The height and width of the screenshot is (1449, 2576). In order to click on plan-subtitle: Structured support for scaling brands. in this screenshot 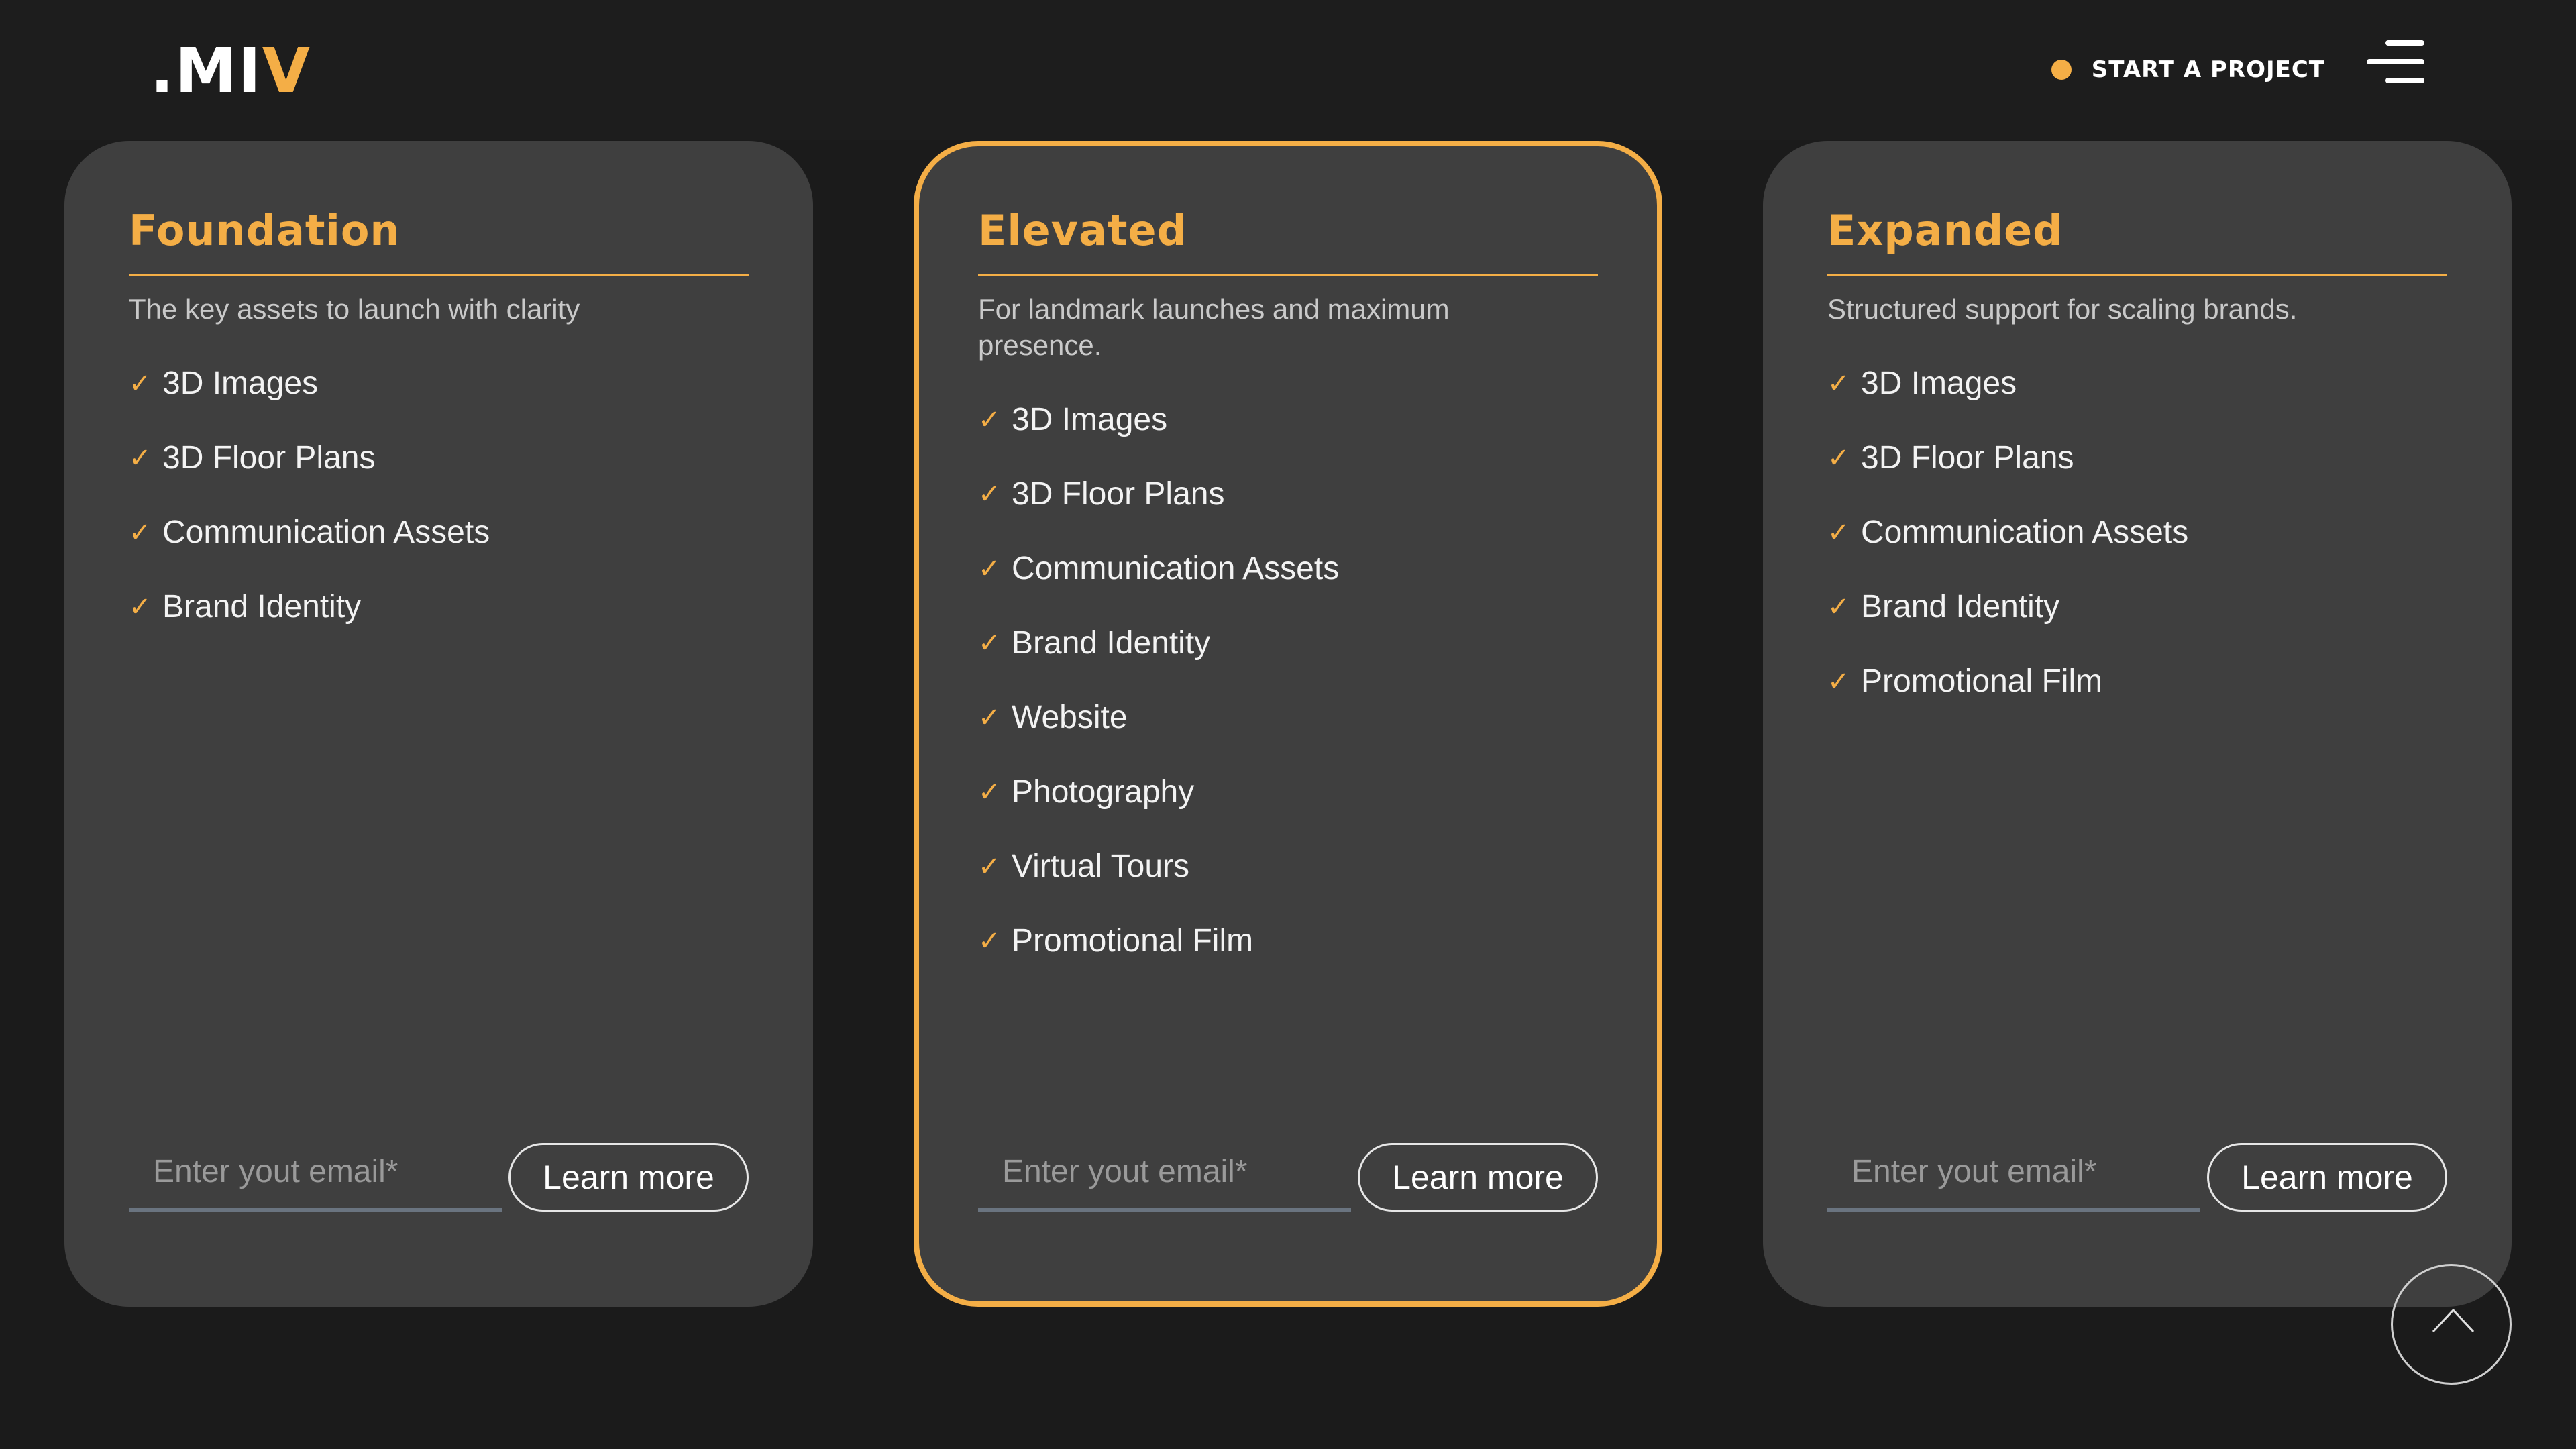, I will do `click(2062, 309)`.